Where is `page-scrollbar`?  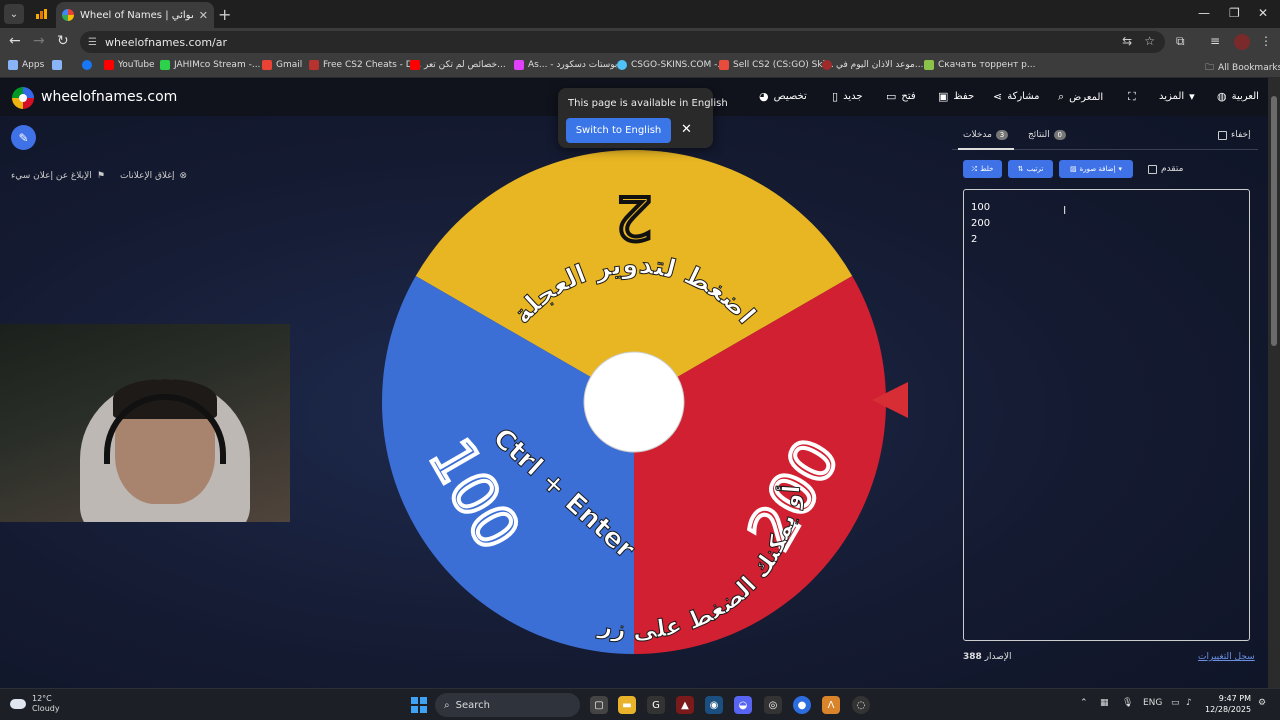
page-scrollbar is located at coordinates (1274, 383).